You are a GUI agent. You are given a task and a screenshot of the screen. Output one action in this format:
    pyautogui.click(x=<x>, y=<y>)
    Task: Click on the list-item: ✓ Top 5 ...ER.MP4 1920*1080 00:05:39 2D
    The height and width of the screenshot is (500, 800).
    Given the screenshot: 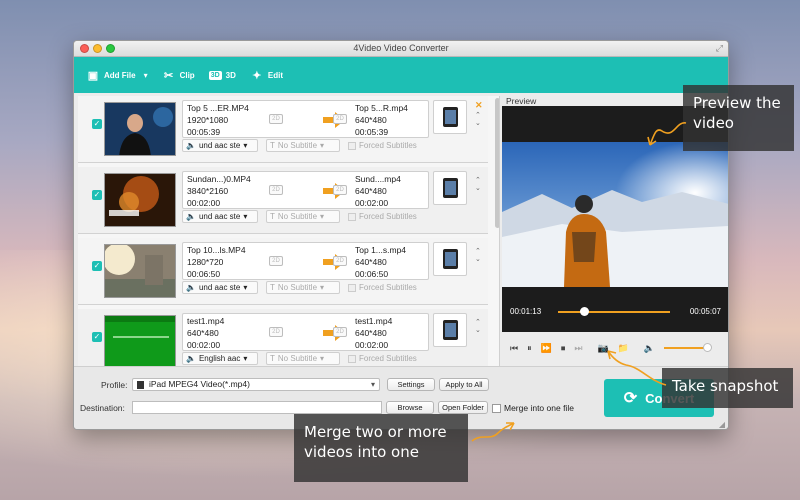 What is the action you would take?
    pyautogui.click(x=283, y=129)
    